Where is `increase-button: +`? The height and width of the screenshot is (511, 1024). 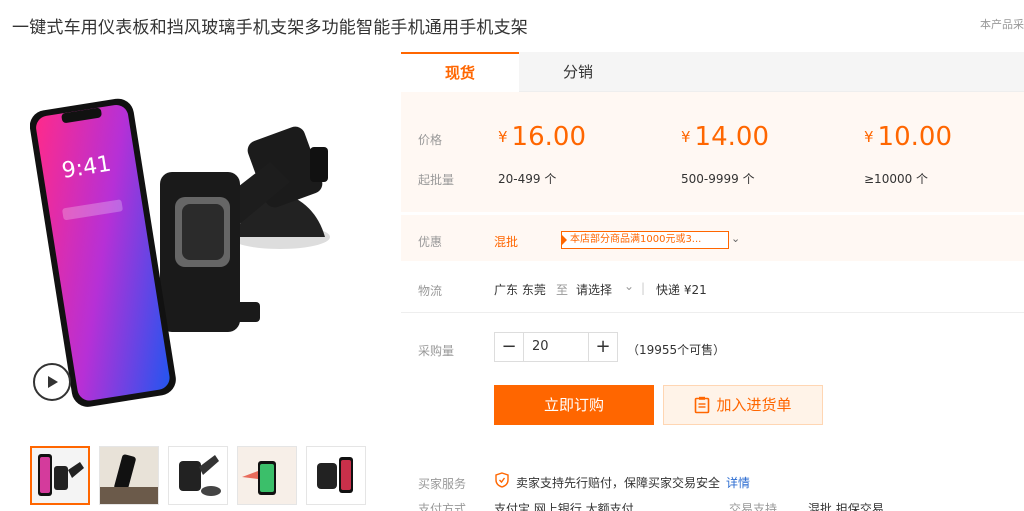
increase-button: + is located at coordinates (603, 347).